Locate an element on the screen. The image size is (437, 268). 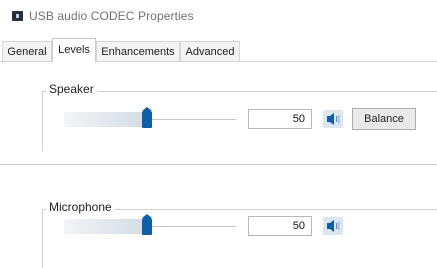
speaker-volume-slider is located at coordinates (150, 119).